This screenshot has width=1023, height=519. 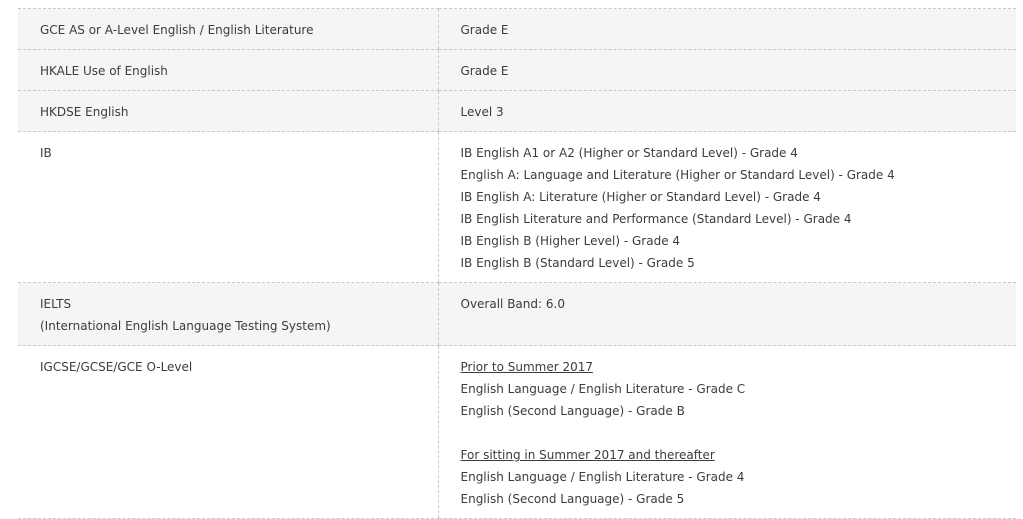 What do you see at coordinates (228, 432) in the screenshot?
I see `qualification-cell: IGCSE/GCSE/GCE O-Level` at bounding box center [228, 432].